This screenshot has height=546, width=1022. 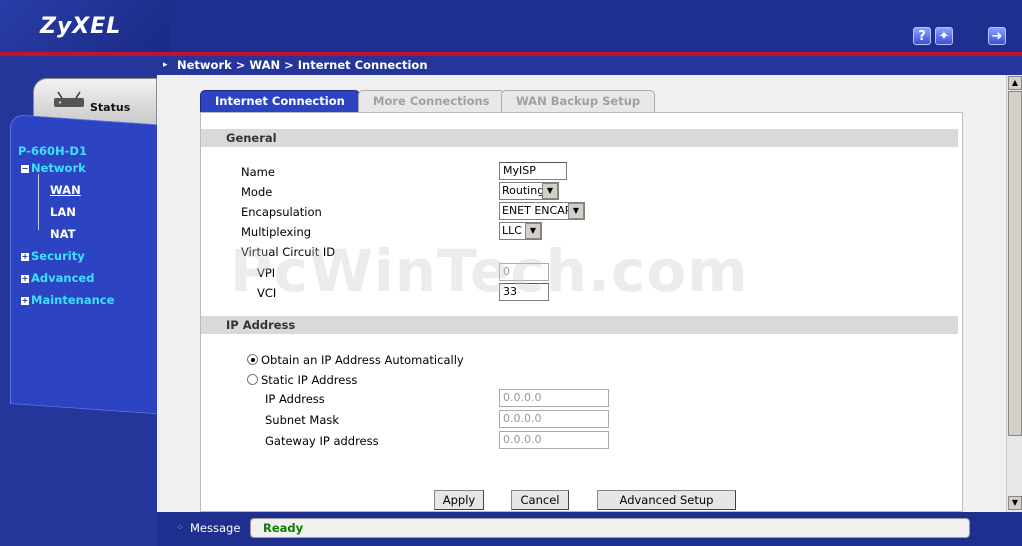 I want to click on scroll-thumb, so click(x=1015, y=263).